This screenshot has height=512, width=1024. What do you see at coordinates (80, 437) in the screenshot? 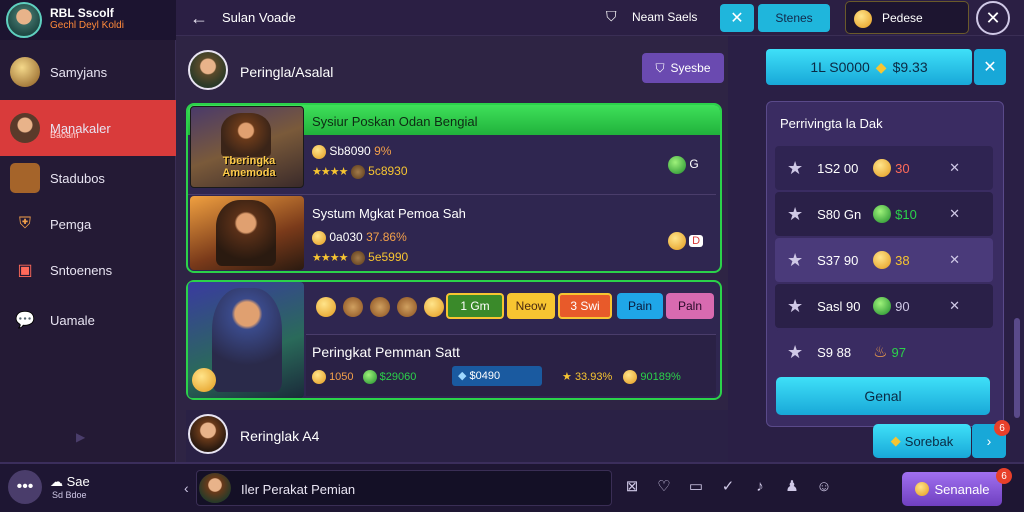
I see `collapse-arrow-icon: ▶` at bounding box center [80, 437].